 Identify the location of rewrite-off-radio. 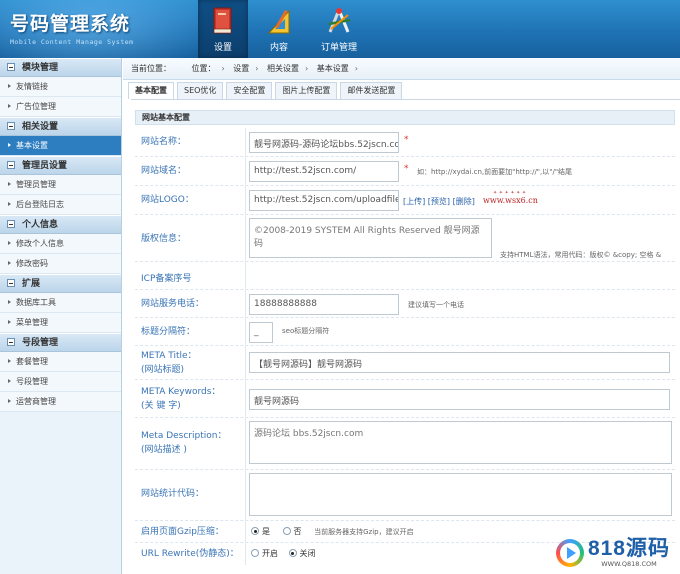
(292, 553).